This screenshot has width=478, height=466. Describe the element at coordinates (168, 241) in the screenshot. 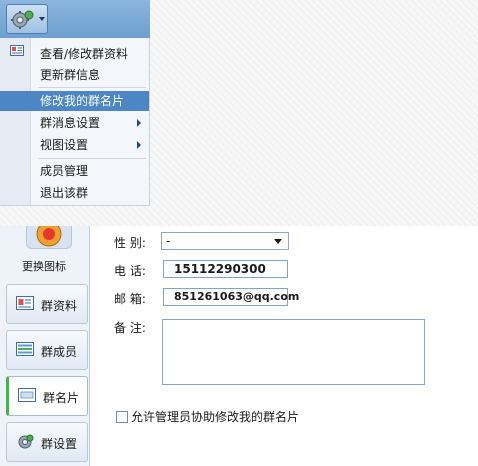

I see `gender-value: -` at that location.